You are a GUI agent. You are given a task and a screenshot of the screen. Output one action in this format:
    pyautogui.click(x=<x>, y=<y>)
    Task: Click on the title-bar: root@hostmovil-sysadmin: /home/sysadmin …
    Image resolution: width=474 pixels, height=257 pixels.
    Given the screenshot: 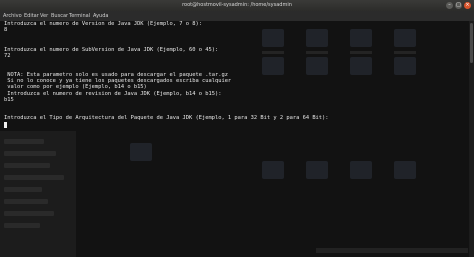 What is the action you would take?
    pyautogui.click(x=237, y=5)
    